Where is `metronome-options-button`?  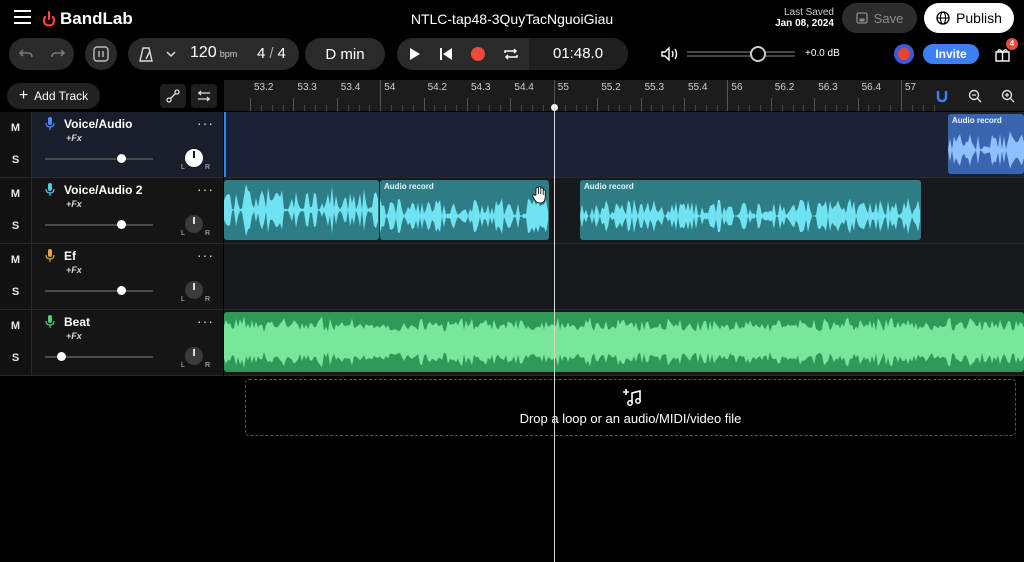 metronome-options-button is located at coordinates (171, 54).